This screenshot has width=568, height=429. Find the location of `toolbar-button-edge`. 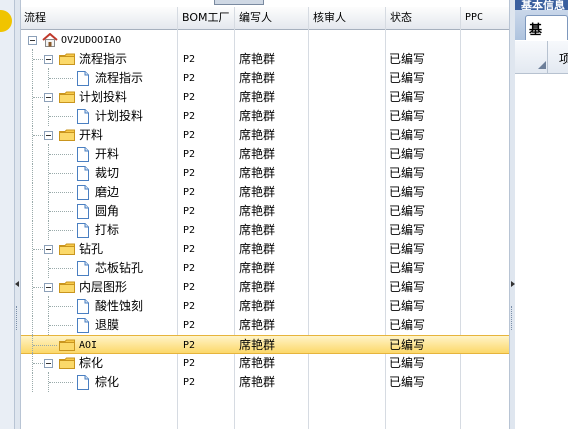

toolbar-button-edge is located at coordinates (239, 2).